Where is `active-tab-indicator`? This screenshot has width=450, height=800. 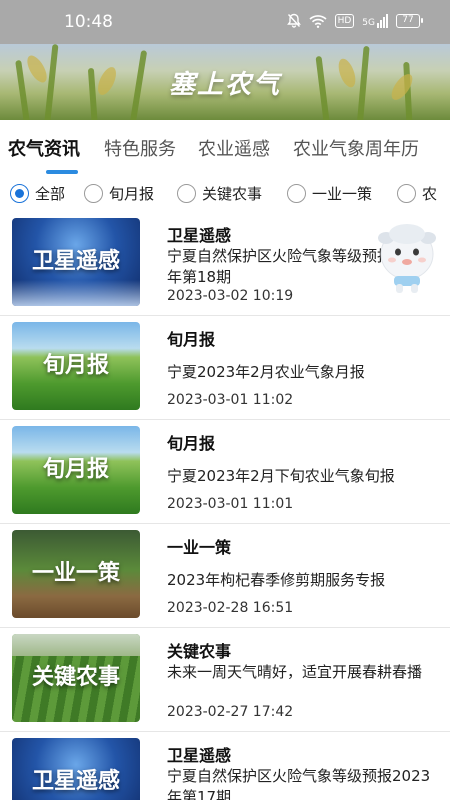
active-tab-indicator is located at coordinates (62, 172).